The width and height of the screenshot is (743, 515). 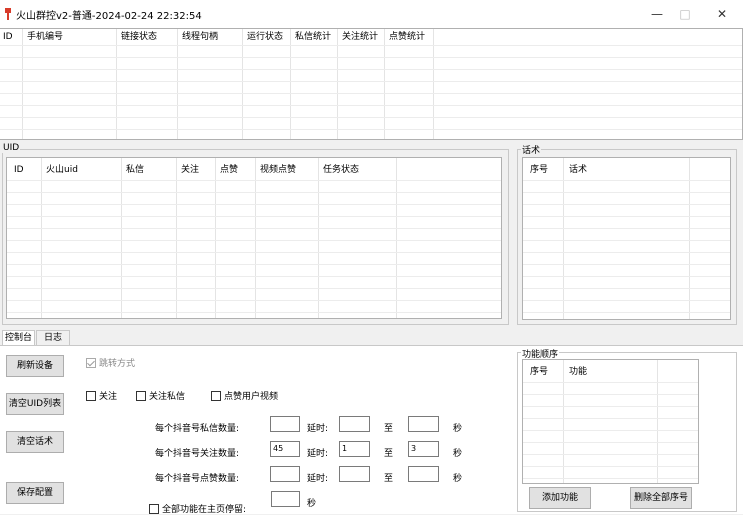 What do you see at coordinates (197, 508) in the screenshot?
I see `stay-home-checkbox: 全部功能在主页停留:` at bounding box center [197, 508].